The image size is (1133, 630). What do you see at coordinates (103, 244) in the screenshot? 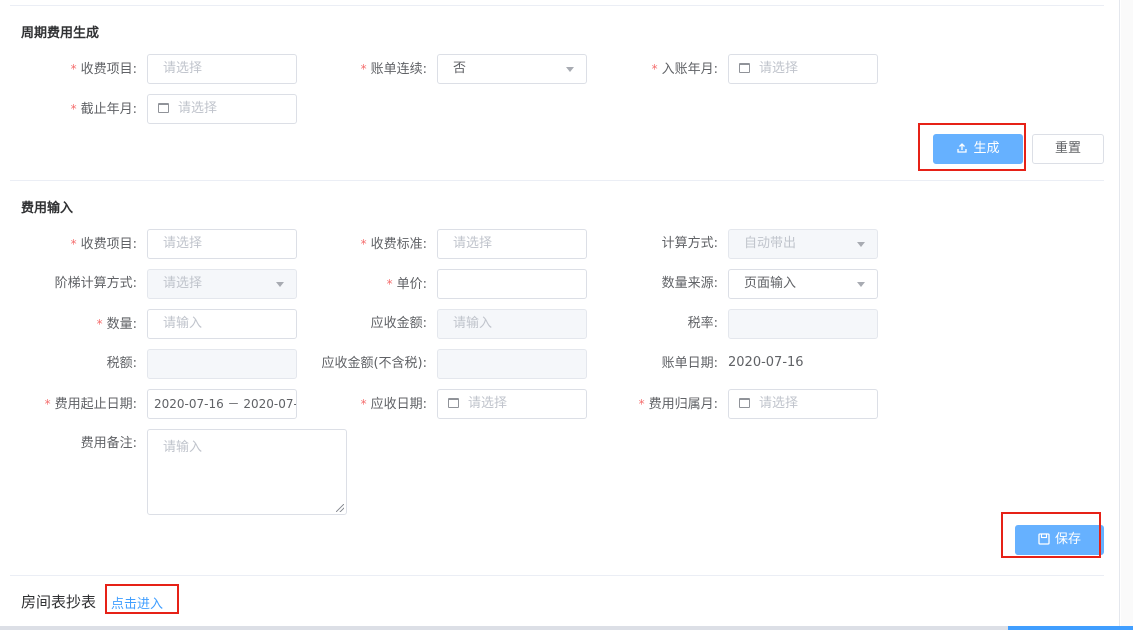
I see `label-charge-item-2: * 收费项目:` at bounding box center [103, 244].